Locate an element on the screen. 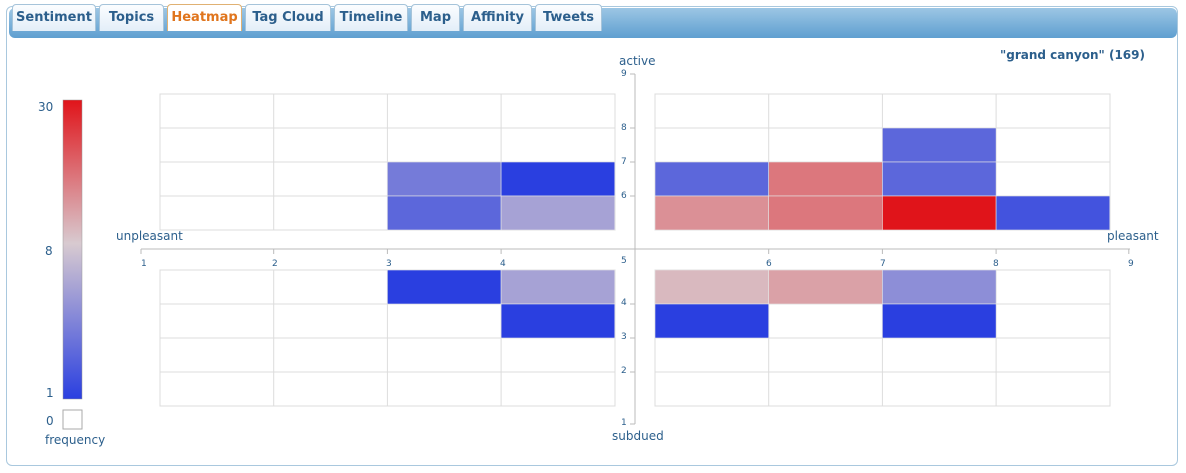 This screenshot has height=473, width=1186. legend-min-label: 1 is located at coordinates (50, 393).